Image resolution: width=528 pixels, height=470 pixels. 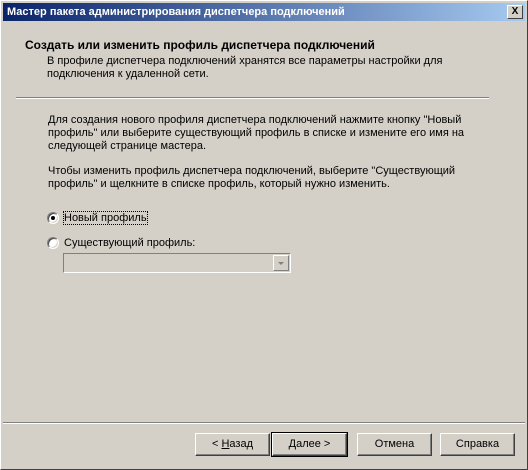 What do you see at coordinates (292, 444) in the screenshot?
I see `next-button-accel: Д` at bounding box center [292, 444].